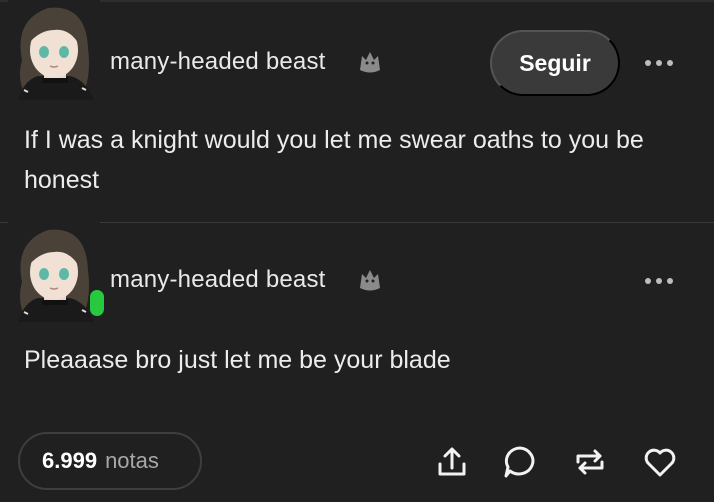 The height and width of the screenshot is (502, 714). What do you see at coordinates (520, 462) in the screenshot?
I see `reply-icon` at bounding box center [520, 462].